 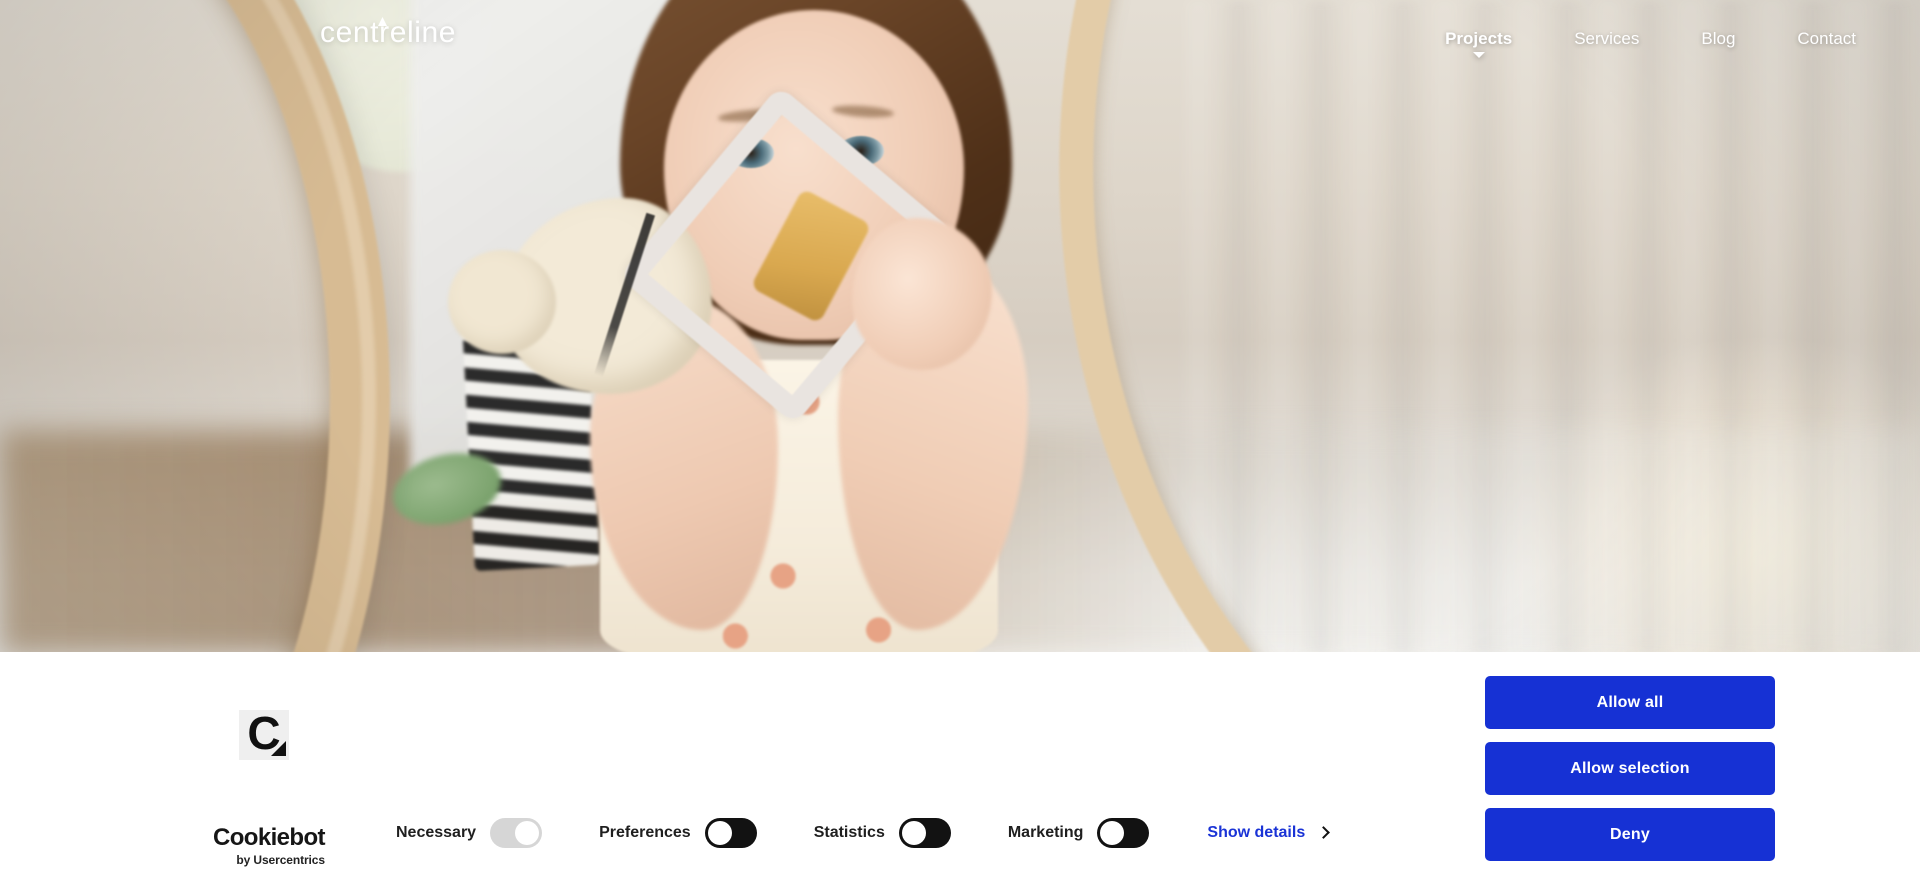 I want to click on cookiebot-footer-logo: Cookiebot by Usercentrics, so click(x=269, y=845).